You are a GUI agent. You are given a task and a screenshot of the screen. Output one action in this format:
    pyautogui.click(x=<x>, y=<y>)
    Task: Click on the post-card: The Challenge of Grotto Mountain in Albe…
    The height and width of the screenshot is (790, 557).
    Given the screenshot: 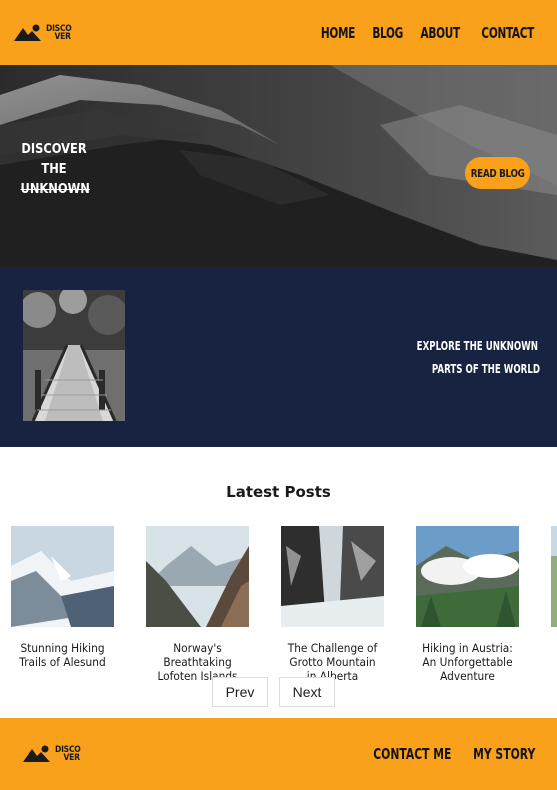 What is the action you would take?
    pyautogui.click(x=332, y=604)
    